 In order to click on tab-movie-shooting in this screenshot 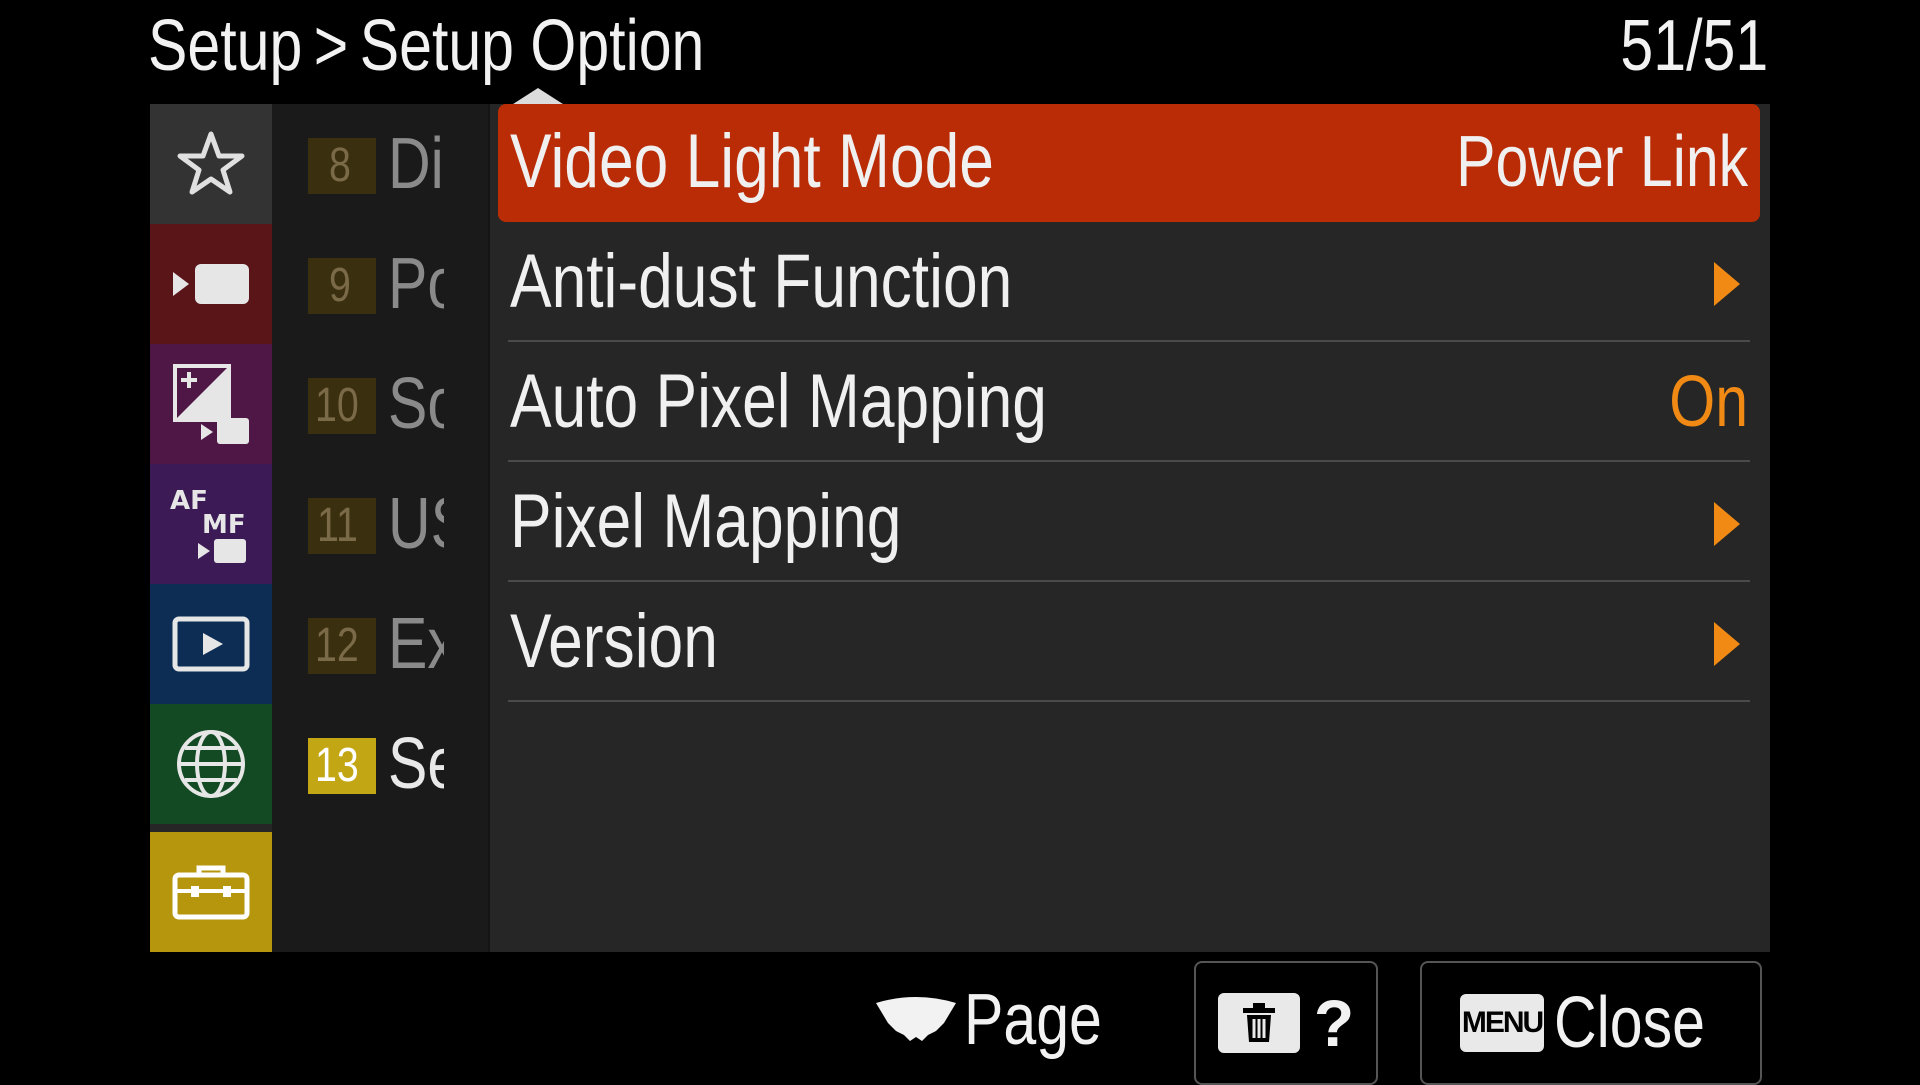, I will do `click(211, 284)`.